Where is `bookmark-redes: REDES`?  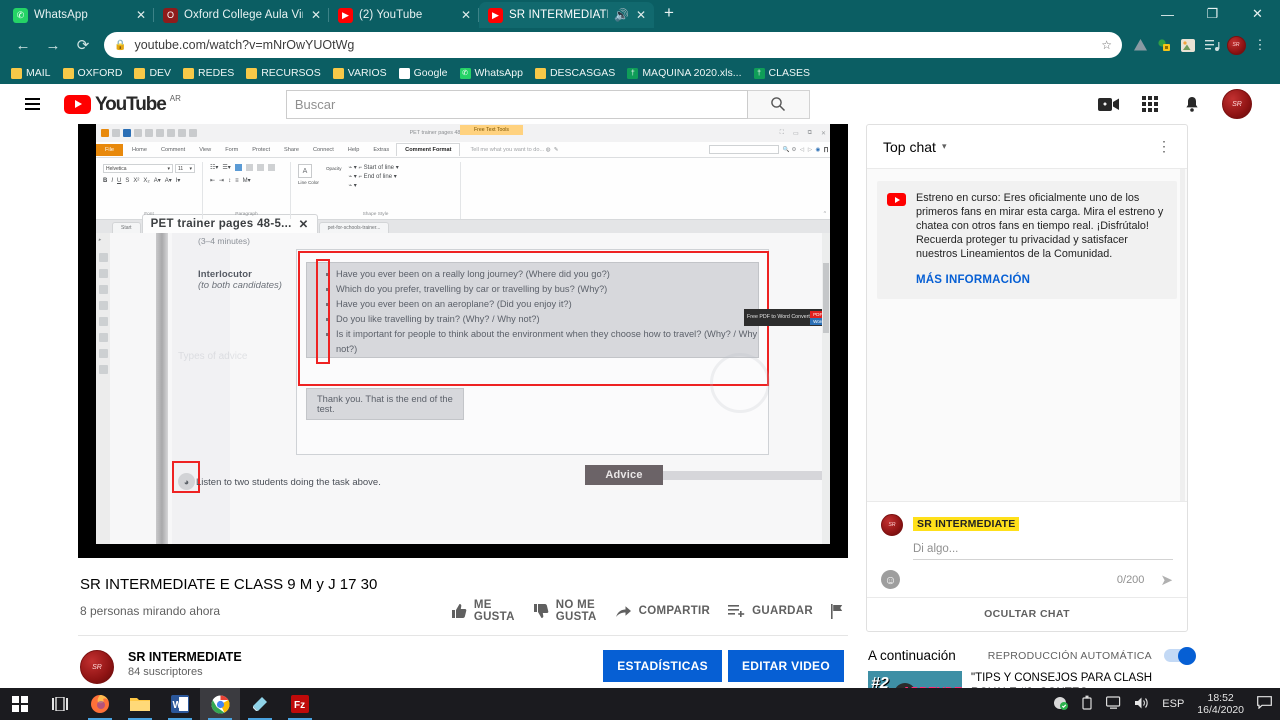
bookmark-redes: REDES is located at coordinates (208, 73).